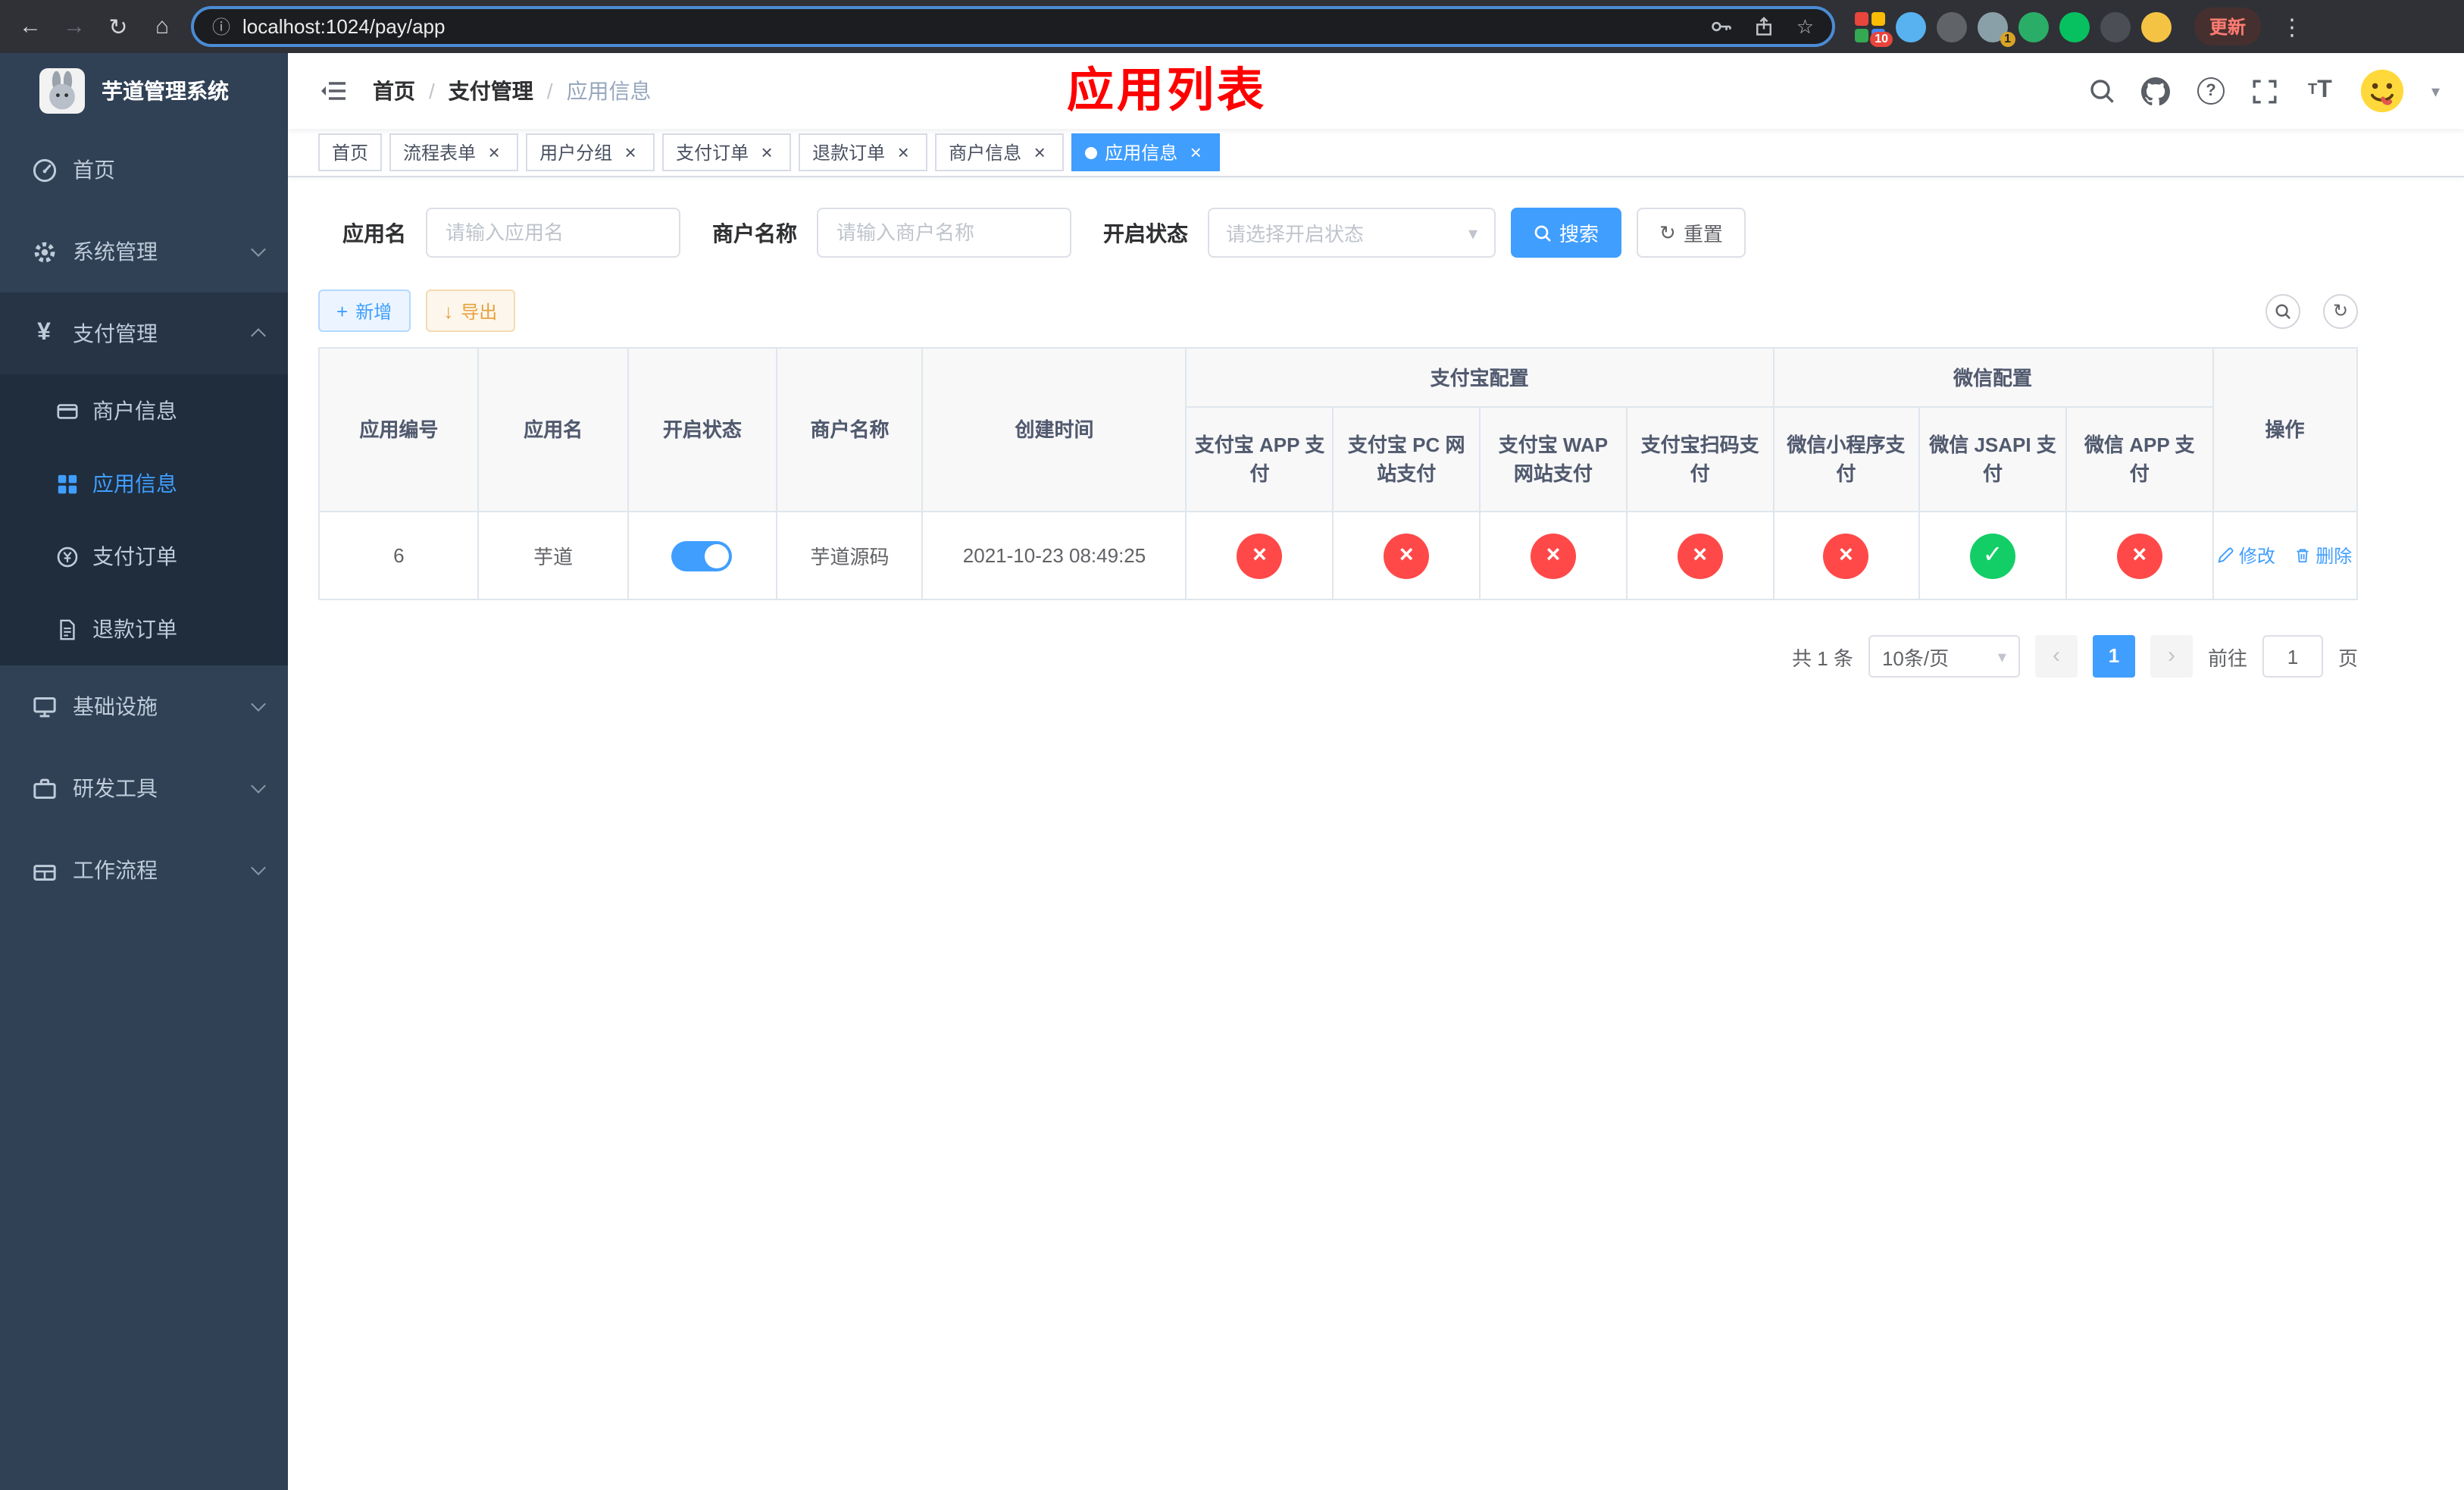 The height and width of the screenshot is (1490, 2464). What do you see at coordinates (144, 870) in the screenshot?
I see `sidebar-item-workflow: 工作流程` at bounding box center [144, 870].